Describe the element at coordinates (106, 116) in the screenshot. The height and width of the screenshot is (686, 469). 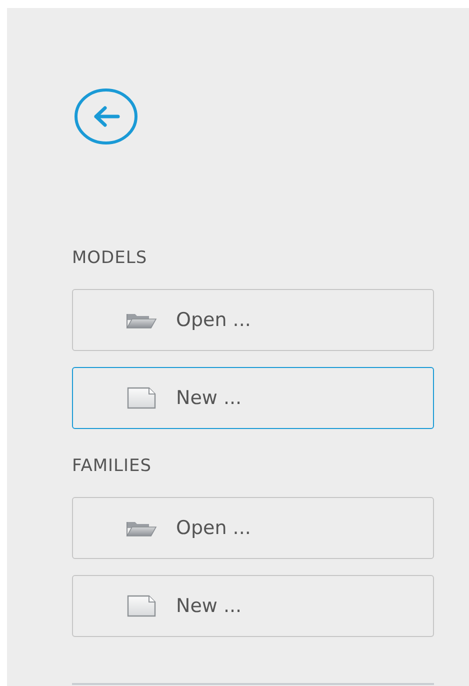
I see `back-button` at that location.